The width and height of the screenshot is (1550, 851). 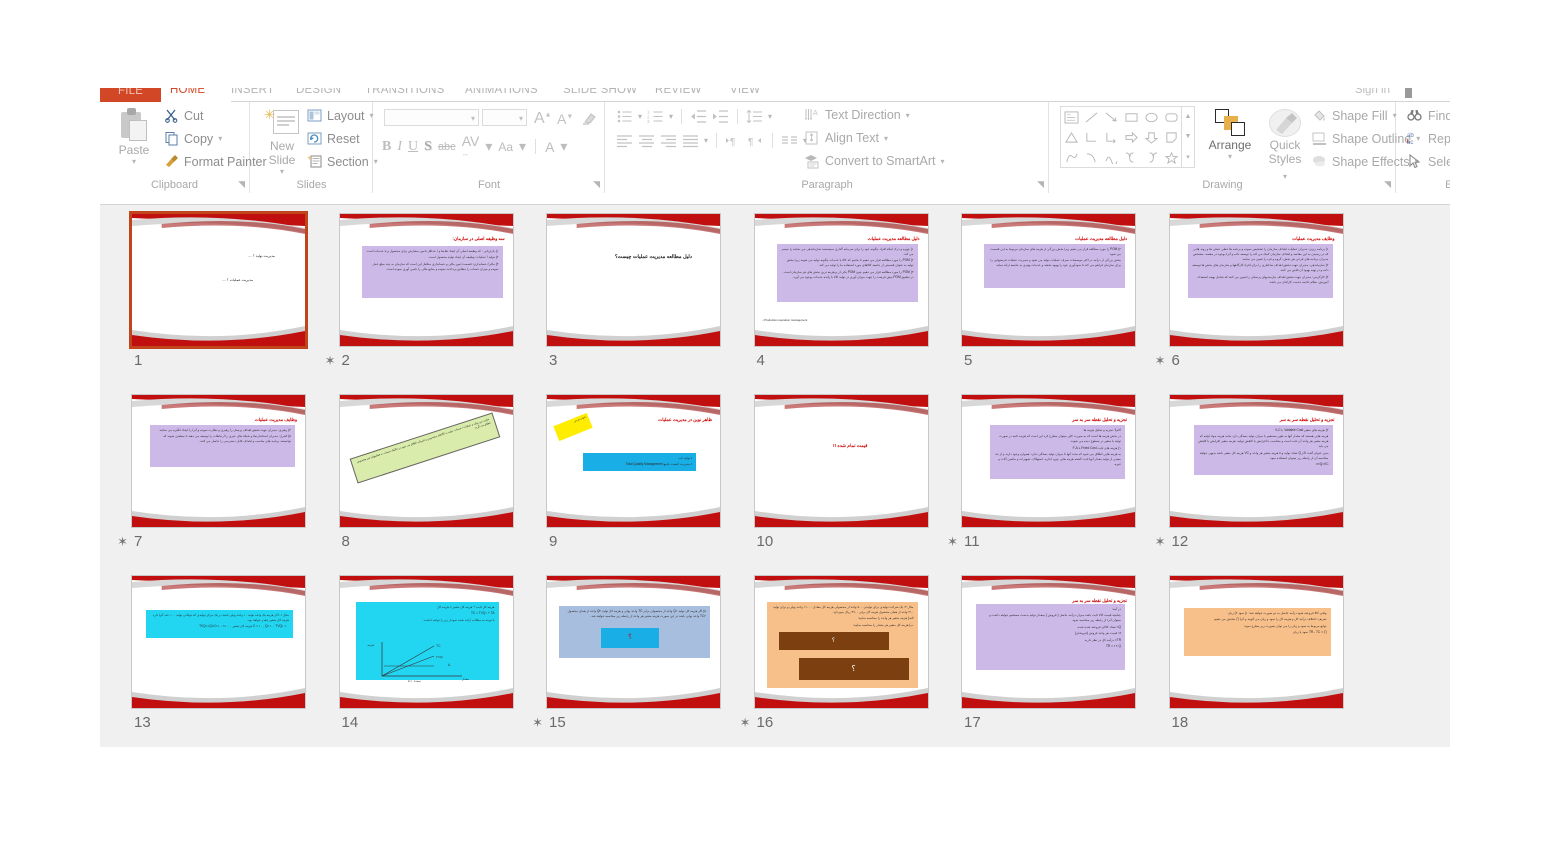 I want to click on font-dialog-launcher: ◥, so click(x=596, y=184).